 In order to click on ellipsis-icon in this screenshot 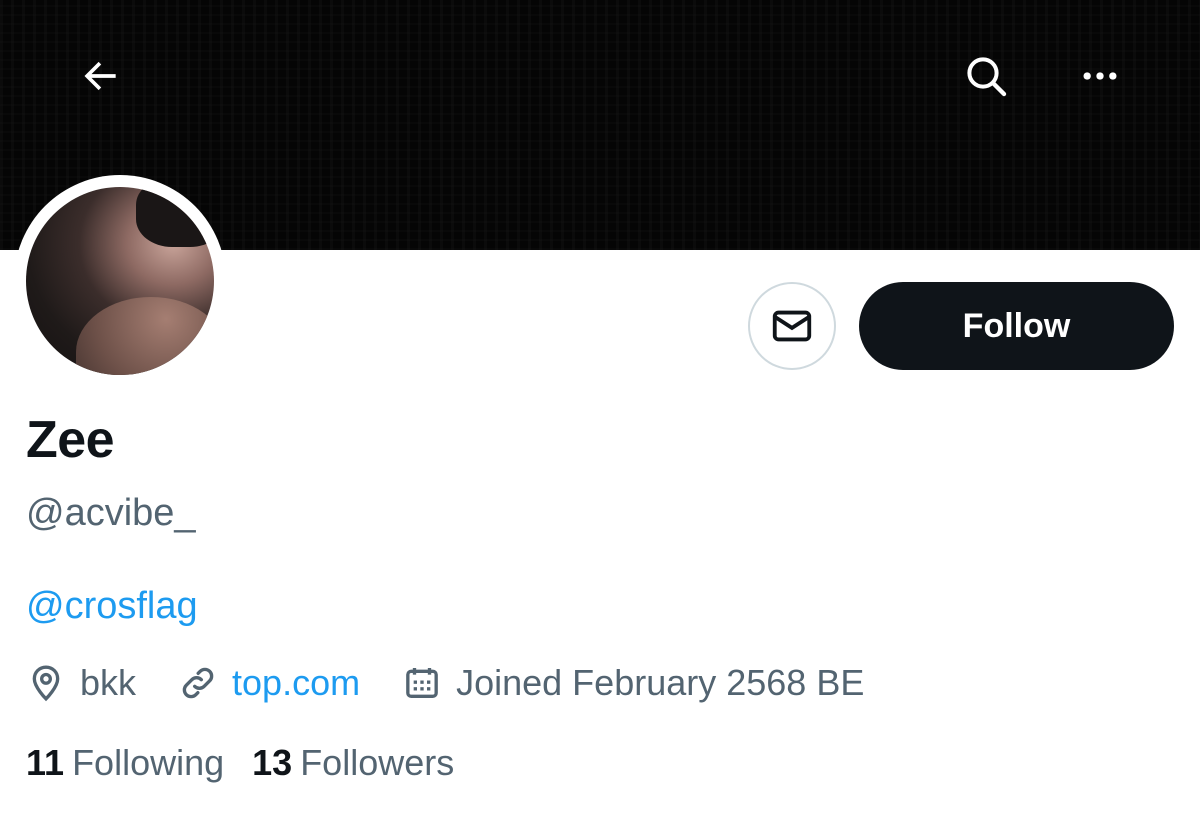, I will do `click(1100, 76)`.